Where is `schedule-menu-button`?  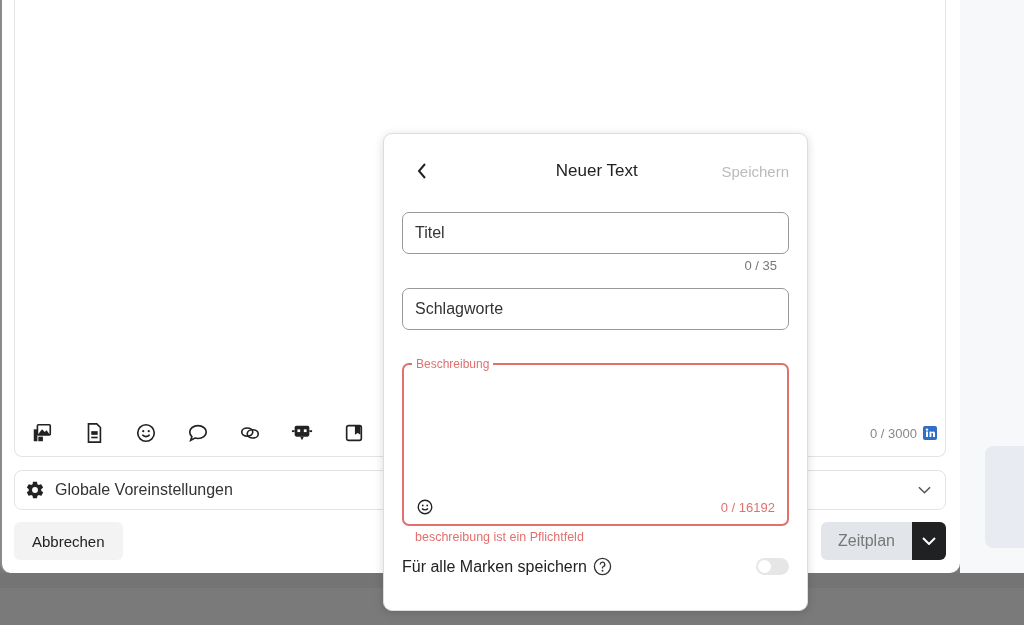 schedule-menu-button is located at coordinates (929, 541).